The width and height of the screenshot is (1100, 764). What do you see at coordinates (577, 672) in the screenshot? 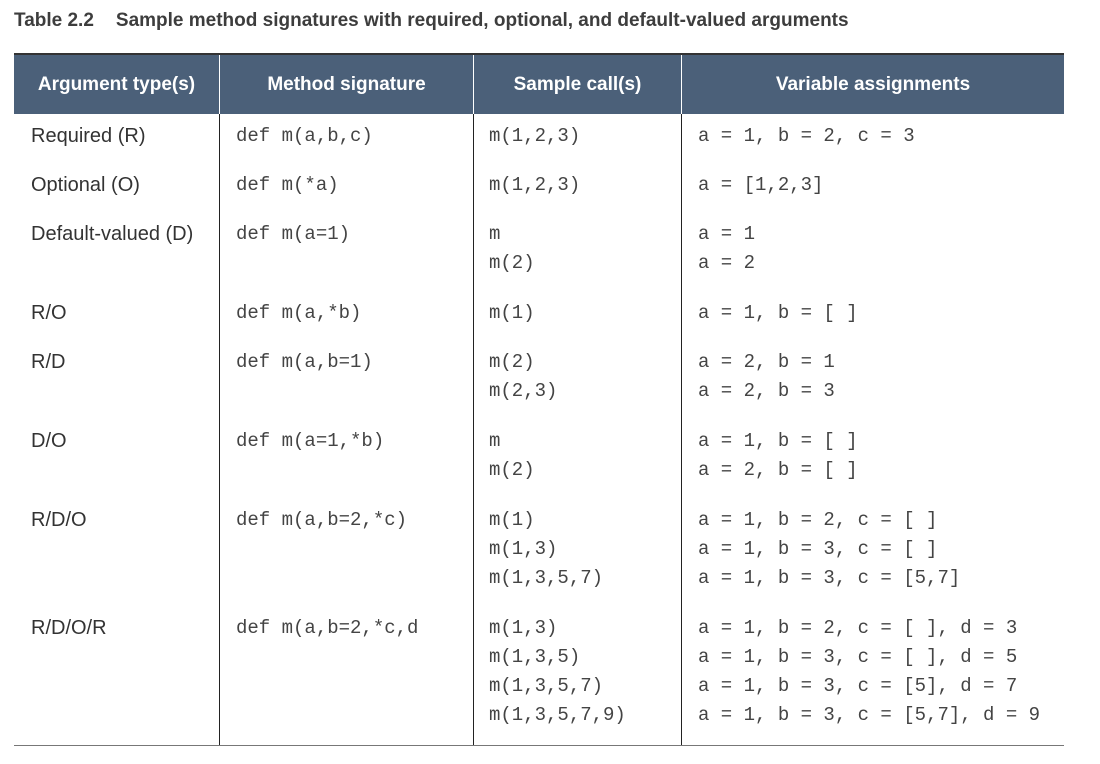
I see `table-row-call: m(1,3) m(1,3,5) m(1,3,5,7) m(1,3,5,7,9)` at bounding box center [577, 672].